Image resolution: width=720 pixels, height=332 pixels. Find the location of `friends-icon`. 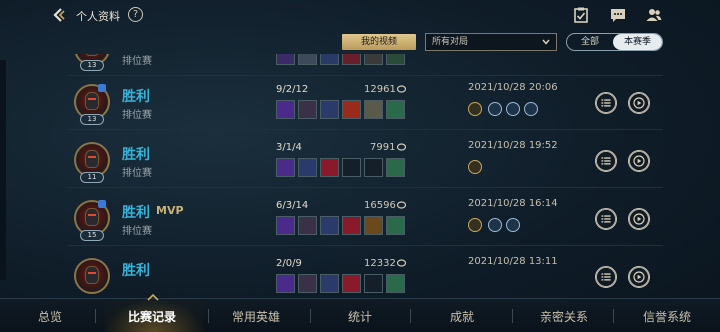

friends-icon is located at coordinates (654, 15).